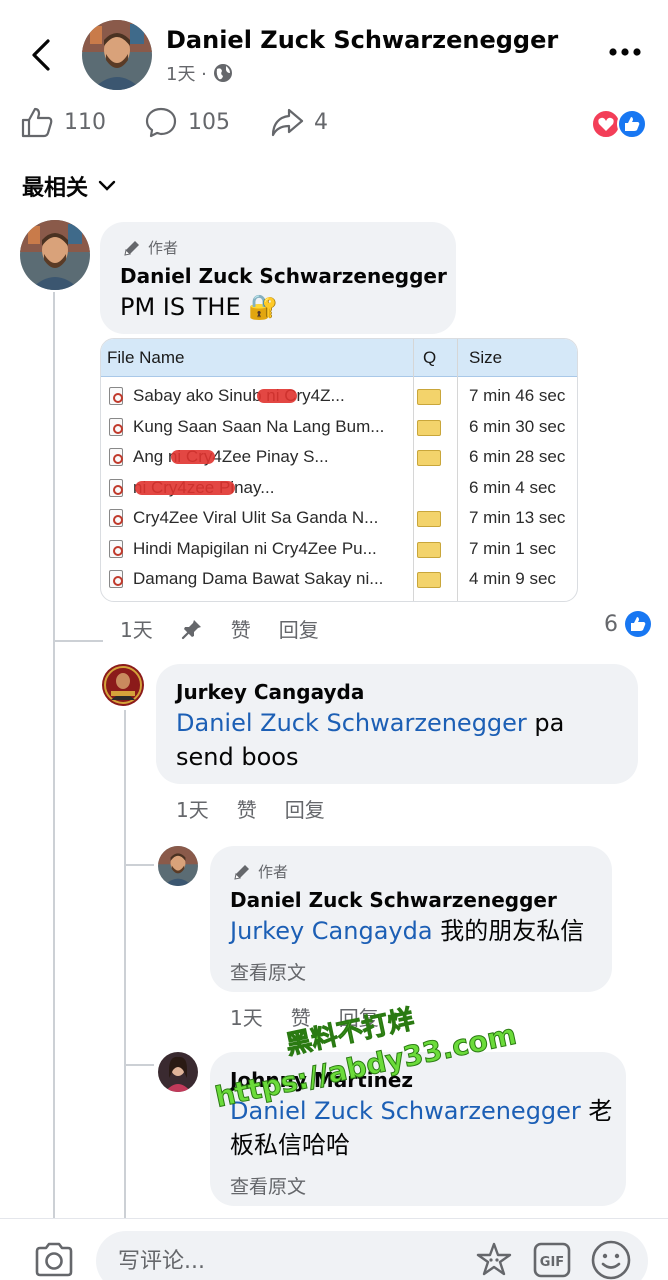 The height and width of the screenshot is (1280, 668). What do you see at coordinates (362, 40) in the screenshot?
I see `author-name: Daniel Zuck Schwarzenegger` at bounding box center [362, 40].